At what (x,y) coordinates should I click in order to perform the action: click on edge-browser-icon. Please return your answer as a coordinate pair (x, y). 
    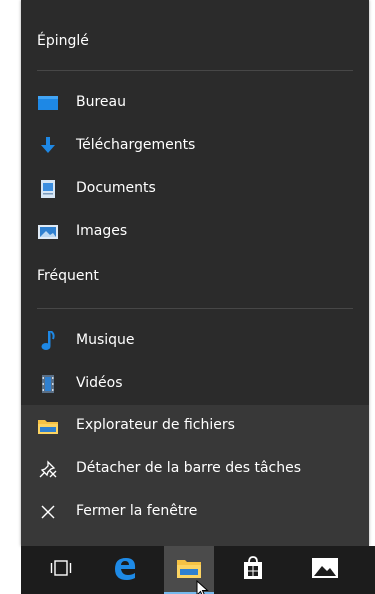
    Looking at the image, I should click on (125, 570).